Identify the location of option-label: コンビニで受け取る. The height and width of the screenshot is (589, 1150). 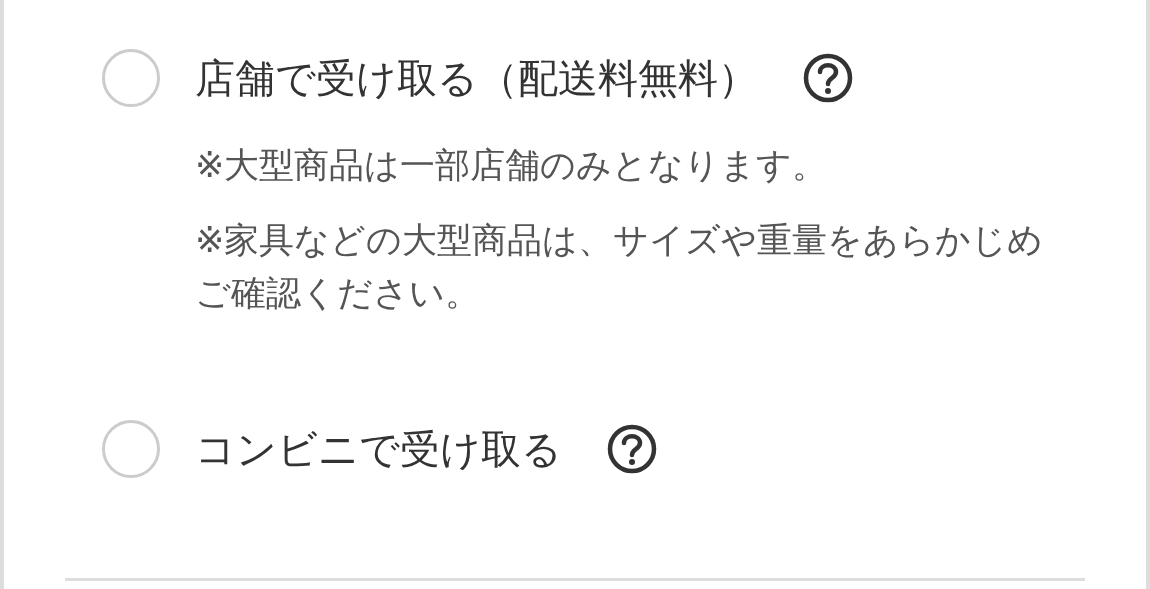
(378, 449).